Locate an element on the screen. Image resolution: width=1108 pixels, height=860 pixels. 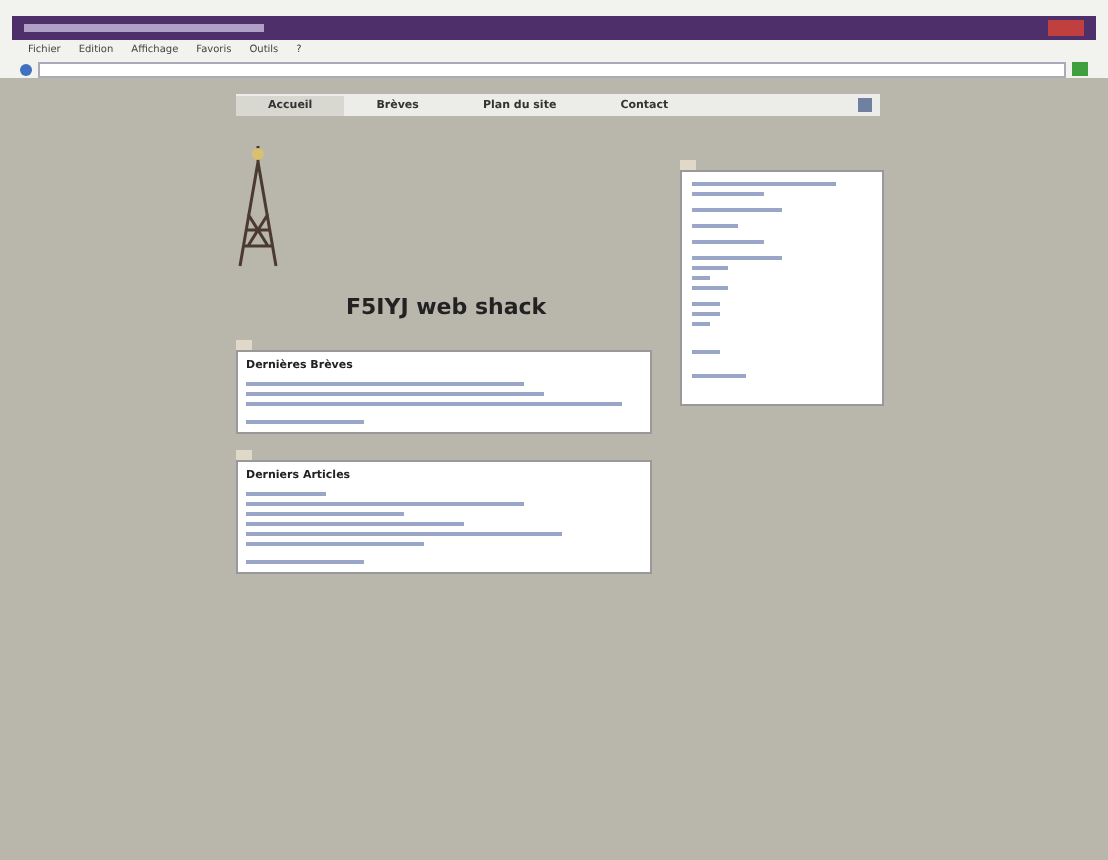
antenna-tower-icon is located at coordinates (258, 208).